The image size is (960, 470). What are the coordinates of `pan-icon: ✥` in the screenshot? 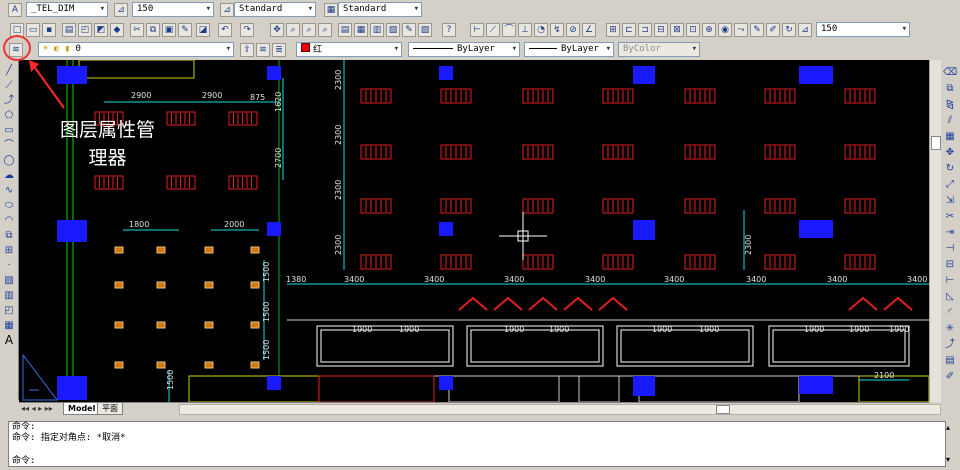 It's located at (277, 30).